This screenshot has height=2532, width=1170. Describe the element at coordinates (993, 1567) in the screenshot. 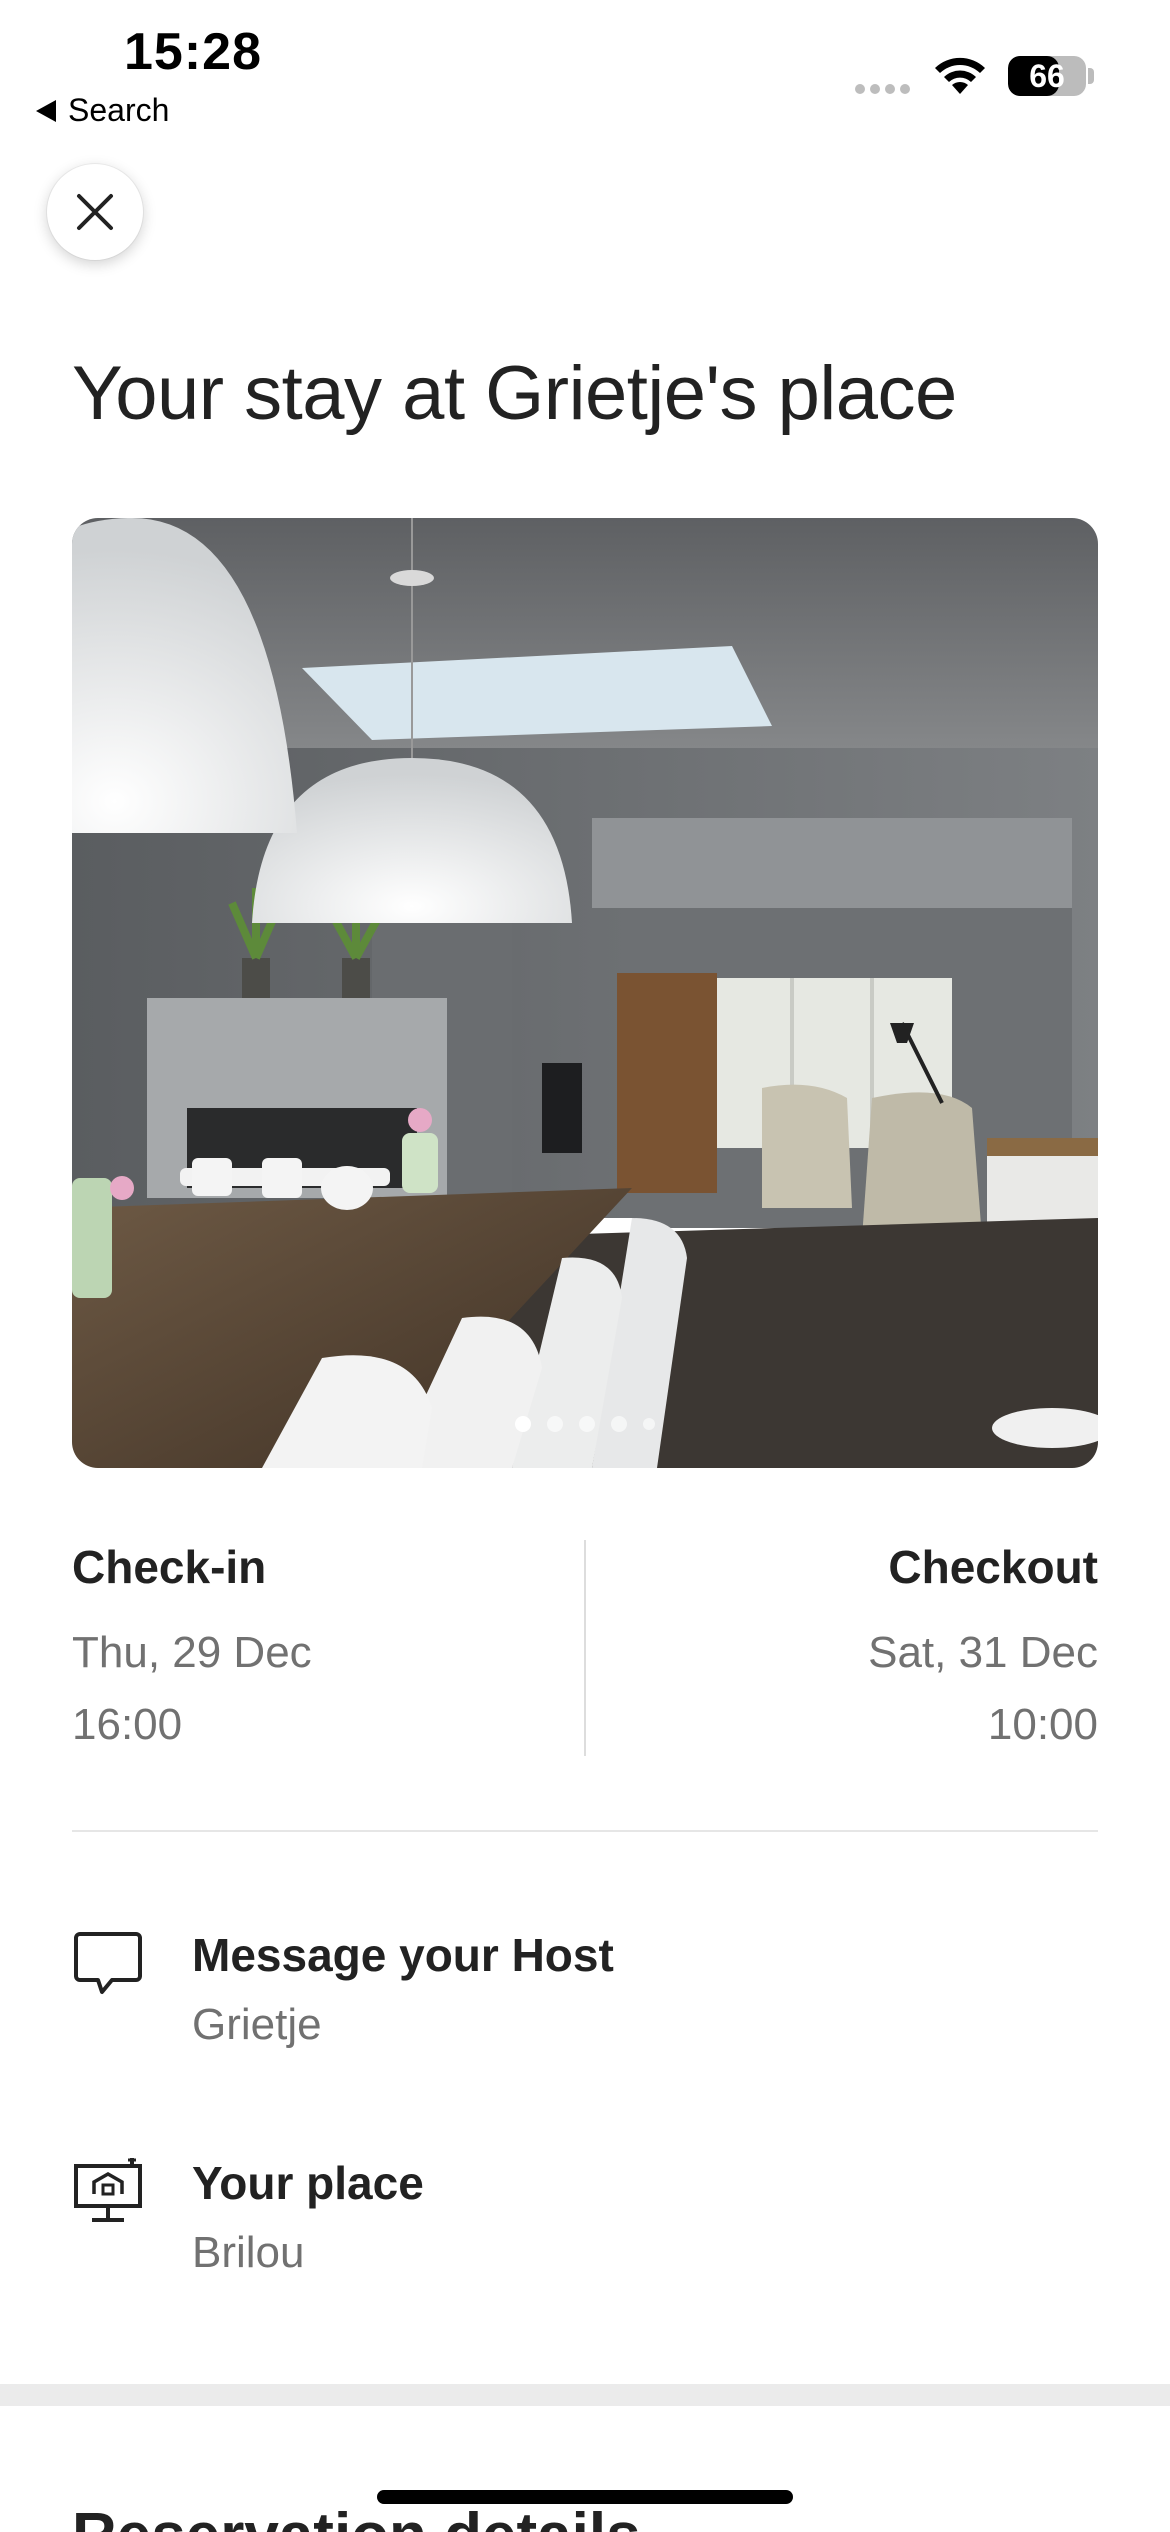

I see `checkout-label: Checkout` at that location.